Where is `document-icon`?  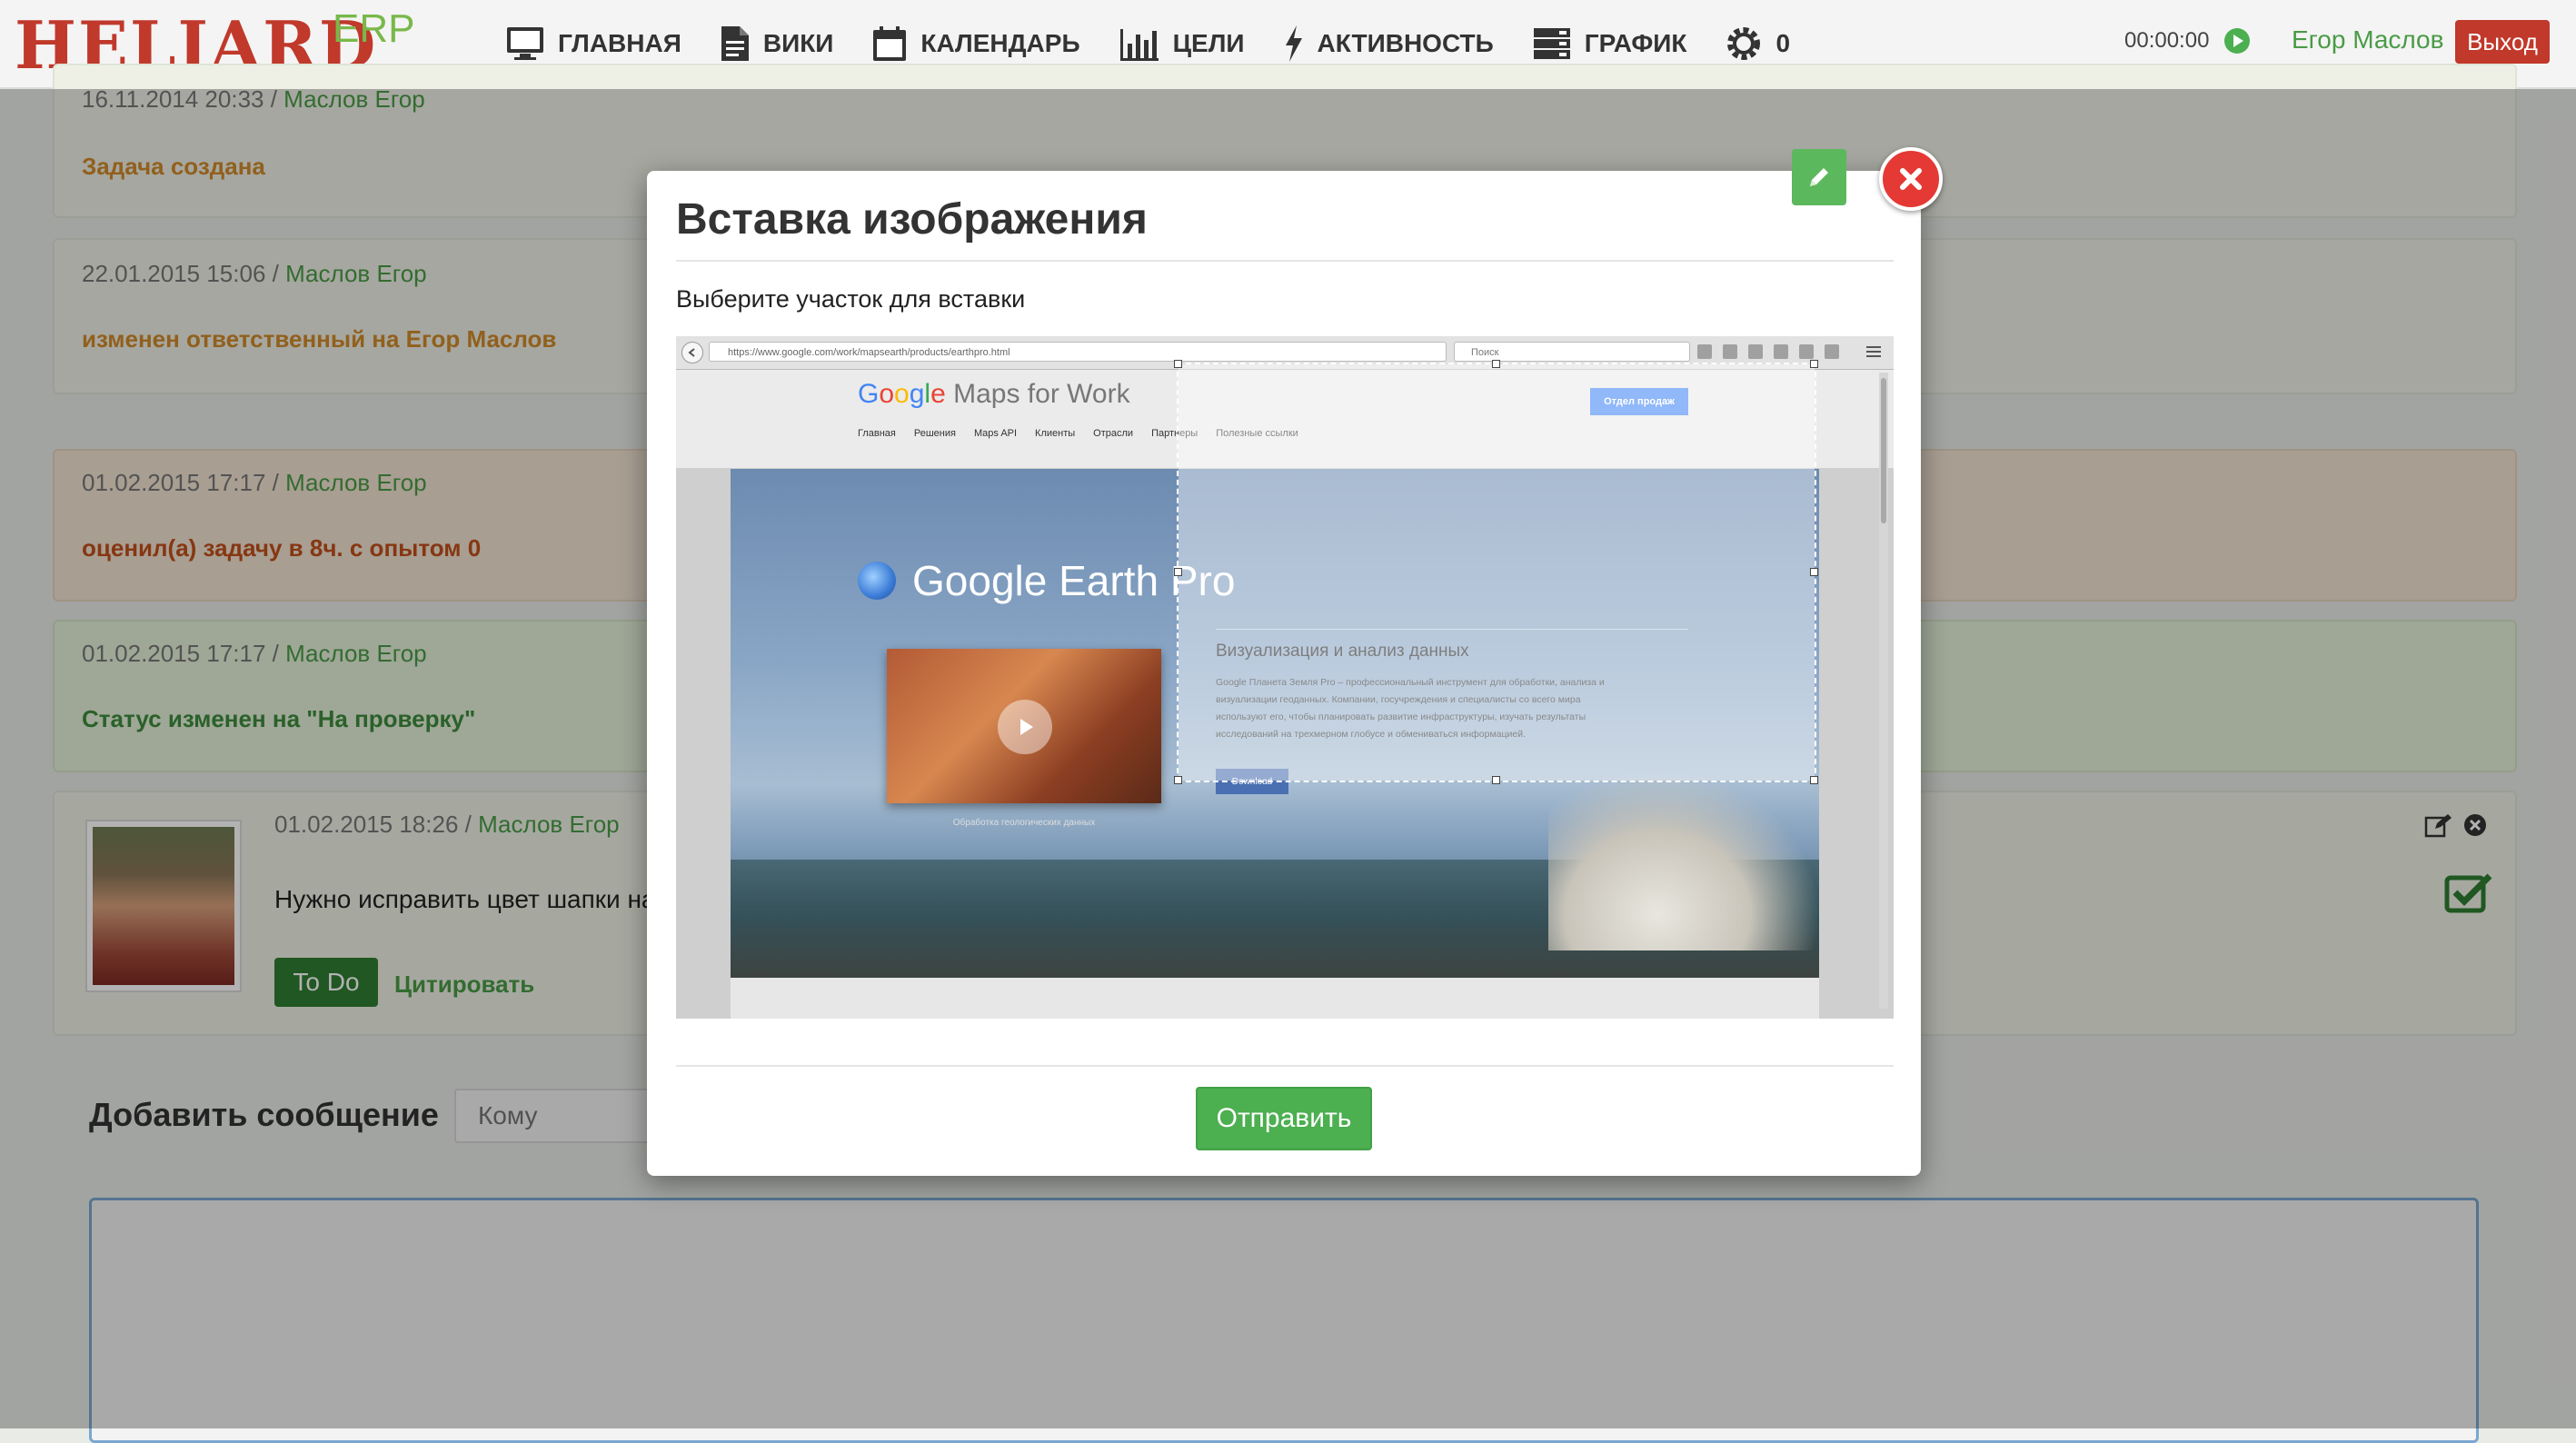
document-icon is located at coordinates (735, 43).